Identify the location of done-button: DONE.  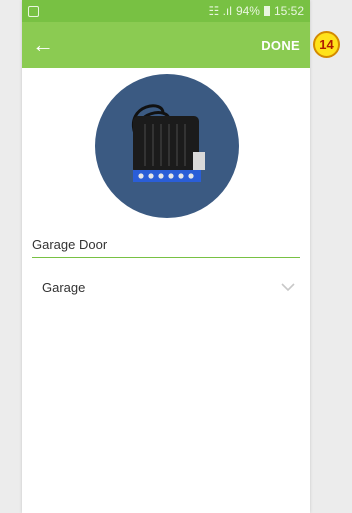
(280, 45).